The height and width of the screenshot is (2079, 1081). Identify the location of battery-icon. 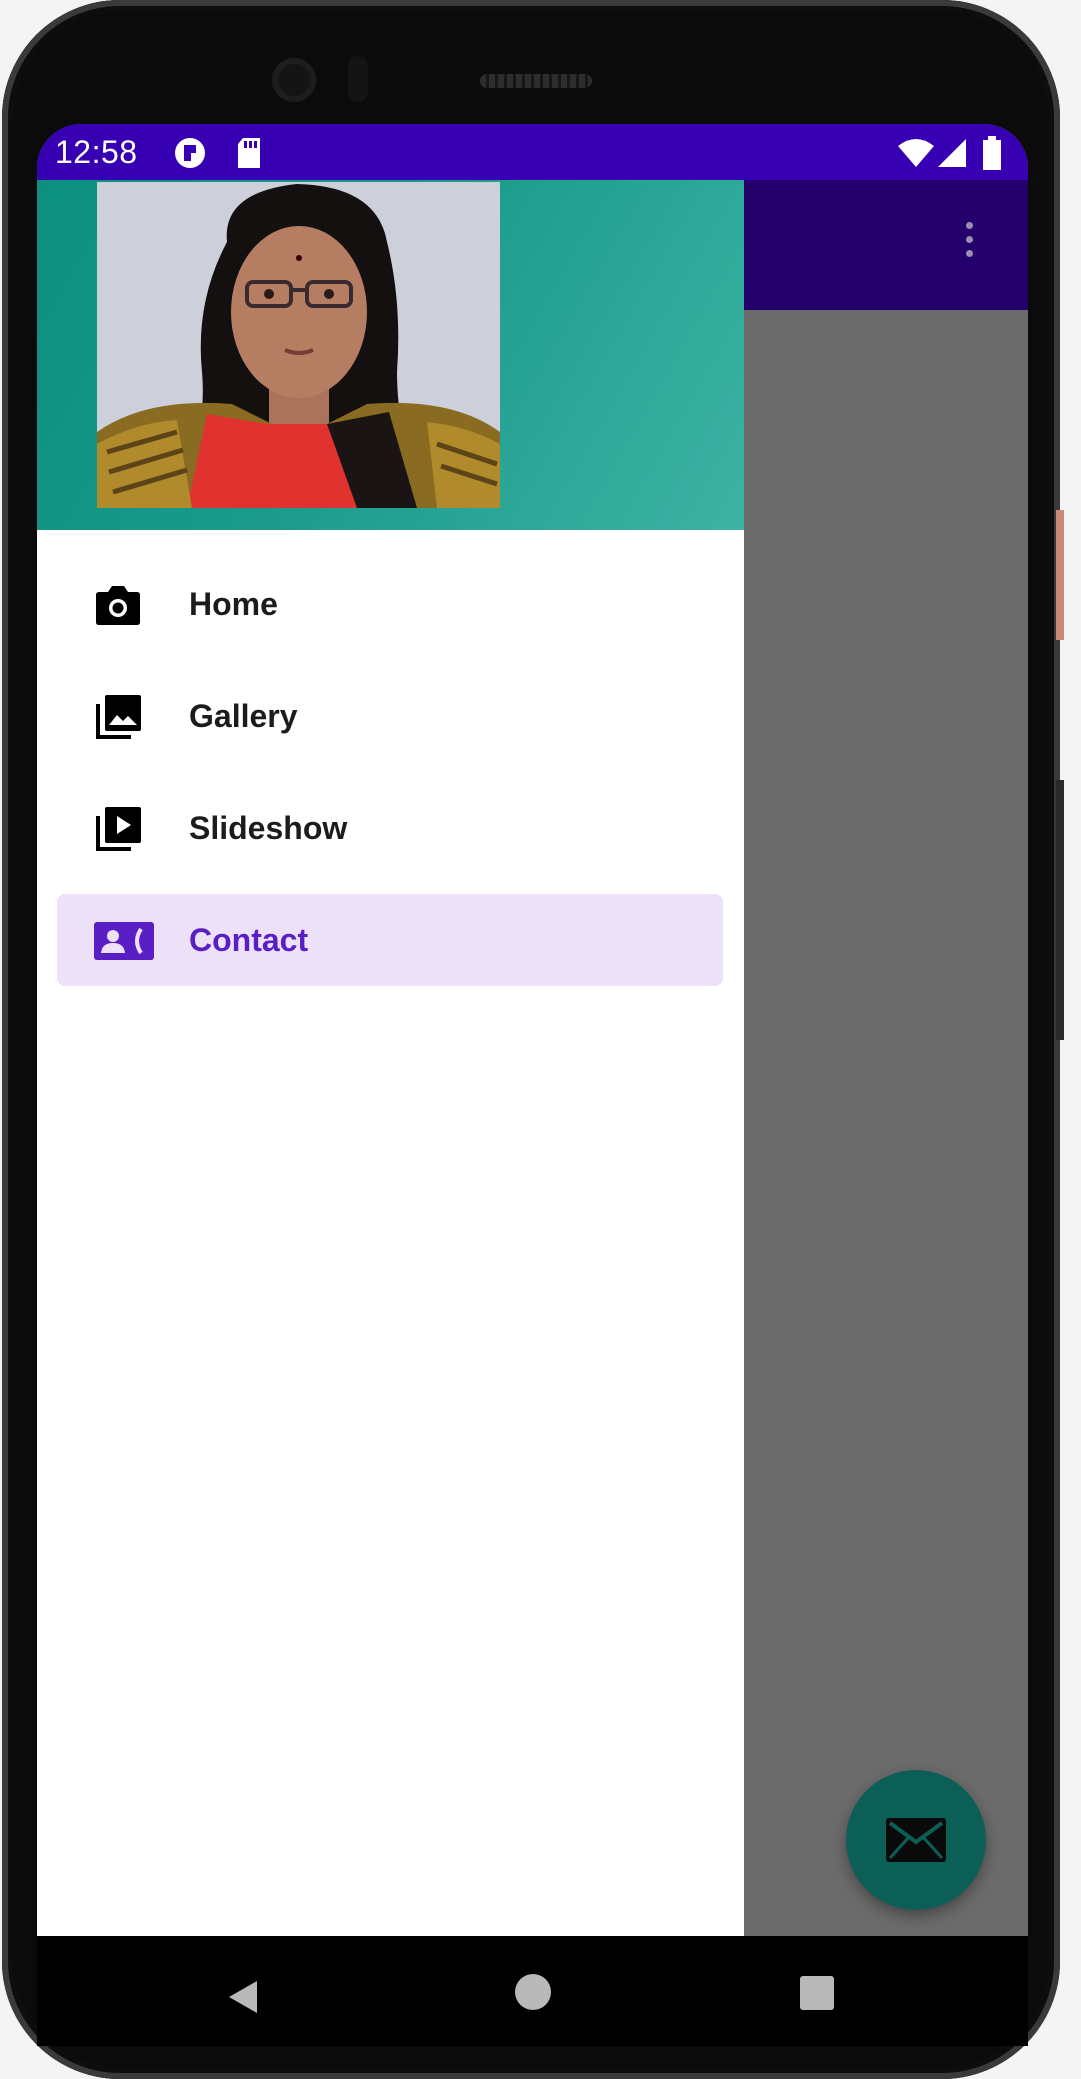
(992, 157).